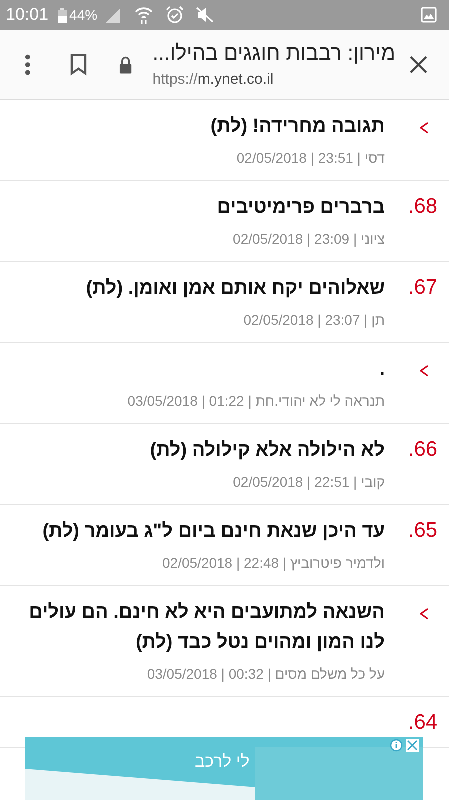 The image size is (449, 800). What do you see at coordinates (256, 401) in the screenshot?
I see `comment-meta: תנראה לי לא יהודי.חת | 01:22 | 03/05/2018` at bounding box center [256, 401].